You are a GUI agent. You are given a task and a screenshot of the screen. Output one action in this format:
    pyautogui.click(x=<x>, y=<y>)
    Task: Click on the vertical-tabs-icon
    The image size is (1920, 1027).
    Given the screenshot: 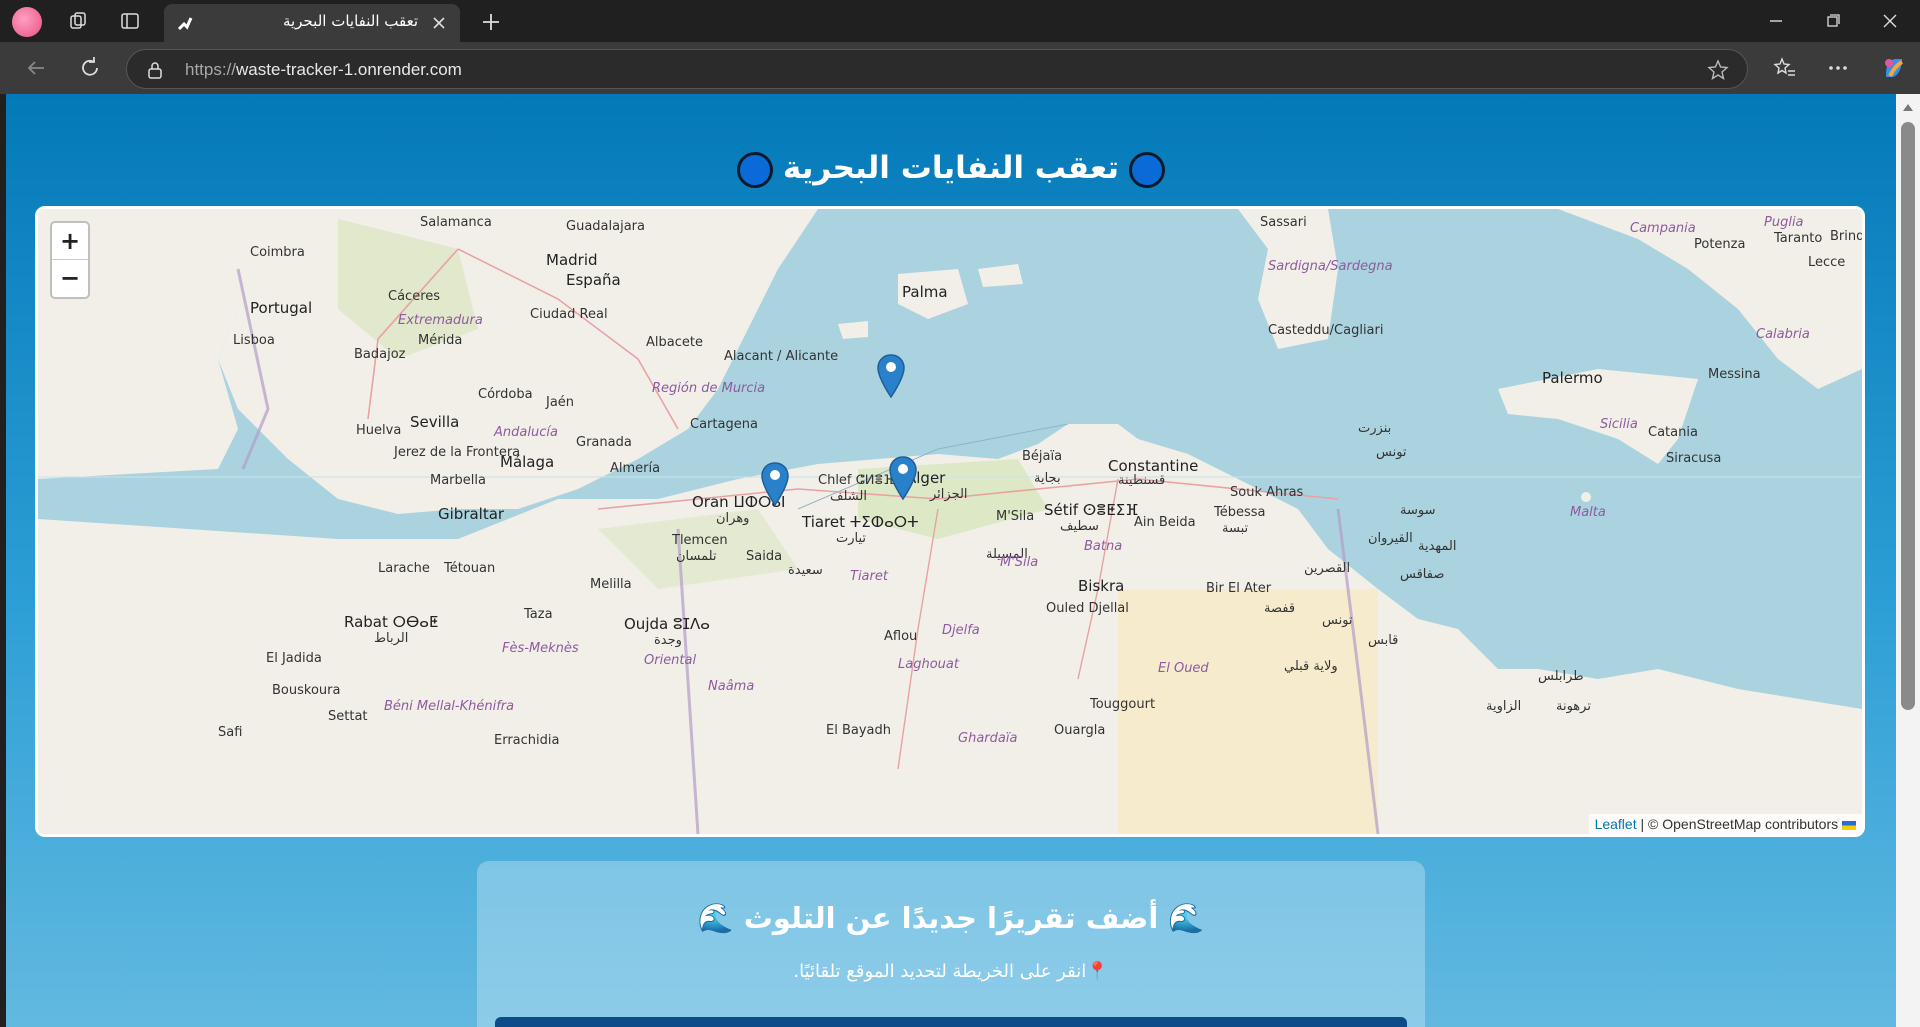 What is the action you would take?
    pyautogui.click(x=130, y=21)
    